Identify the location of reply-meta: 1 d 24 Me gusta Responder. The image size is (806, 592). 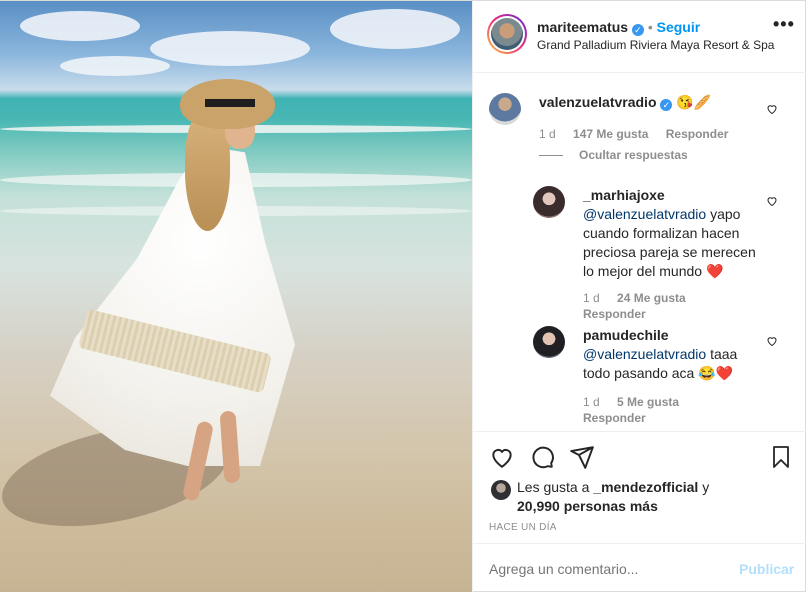
(683, 306).